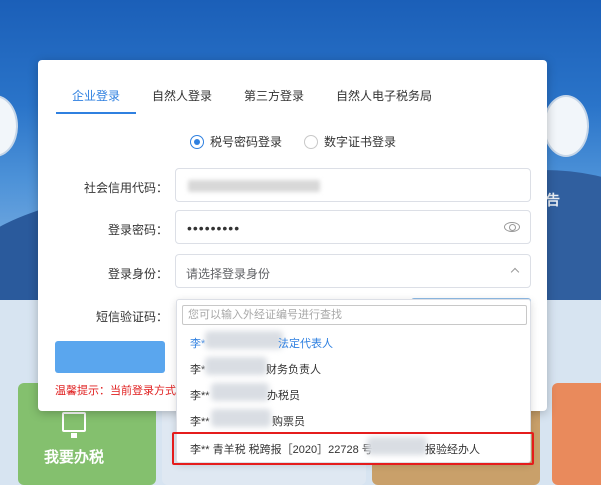 This screenshot has height=485, width=601. What do you see at coordinates (131, 317) in the screenshot?
I see `sms-code-label: 短信验证码：` at bounding box center [131, 317].